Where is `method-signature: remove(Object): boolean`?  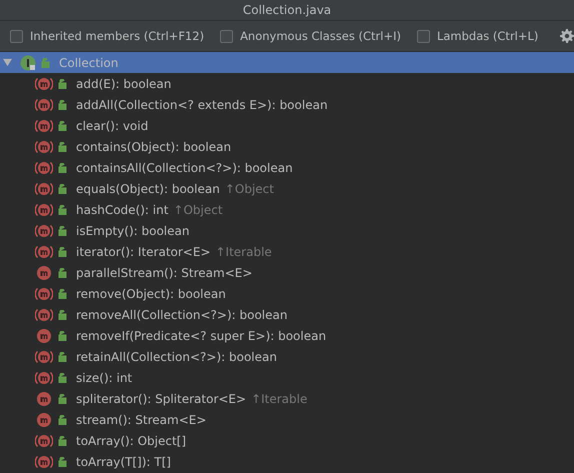 method-signature: remove(Object): boolean is located at coordinates (151, 293).